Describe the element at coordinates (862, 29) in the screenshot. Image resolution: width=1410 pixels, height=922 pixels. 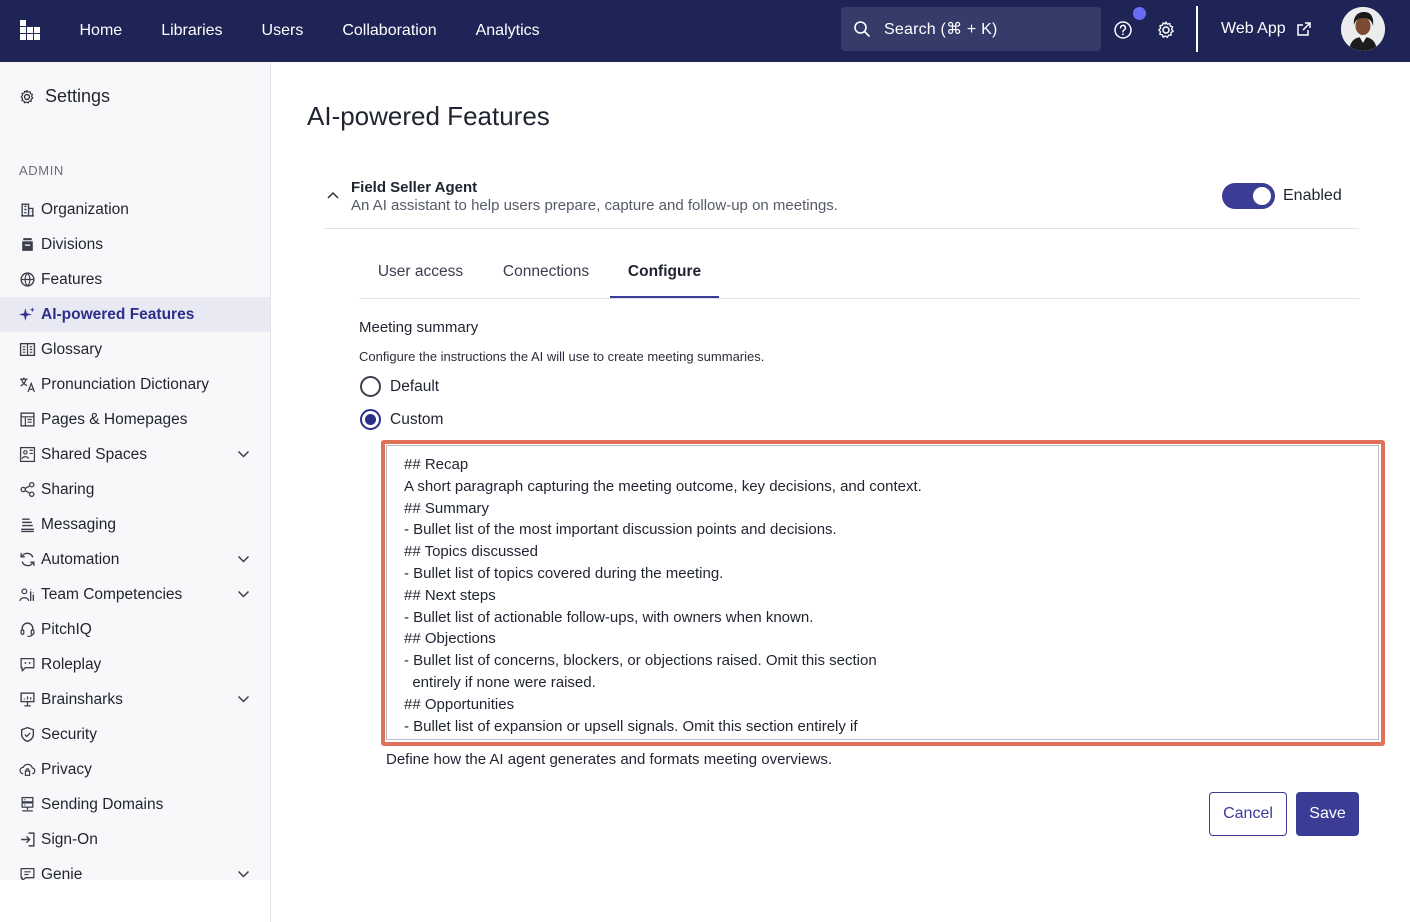
I see `search-icon` at that location.